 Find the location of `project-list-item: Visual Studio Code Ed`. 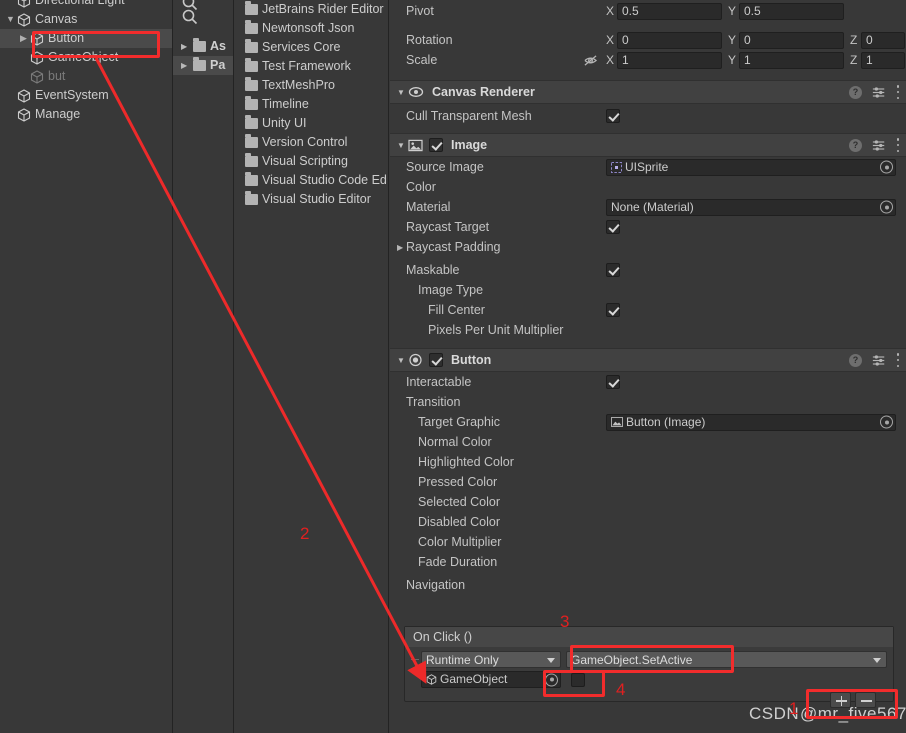

project-list-item: Visual Studio Code Ed is located at coordinates (311, 180).